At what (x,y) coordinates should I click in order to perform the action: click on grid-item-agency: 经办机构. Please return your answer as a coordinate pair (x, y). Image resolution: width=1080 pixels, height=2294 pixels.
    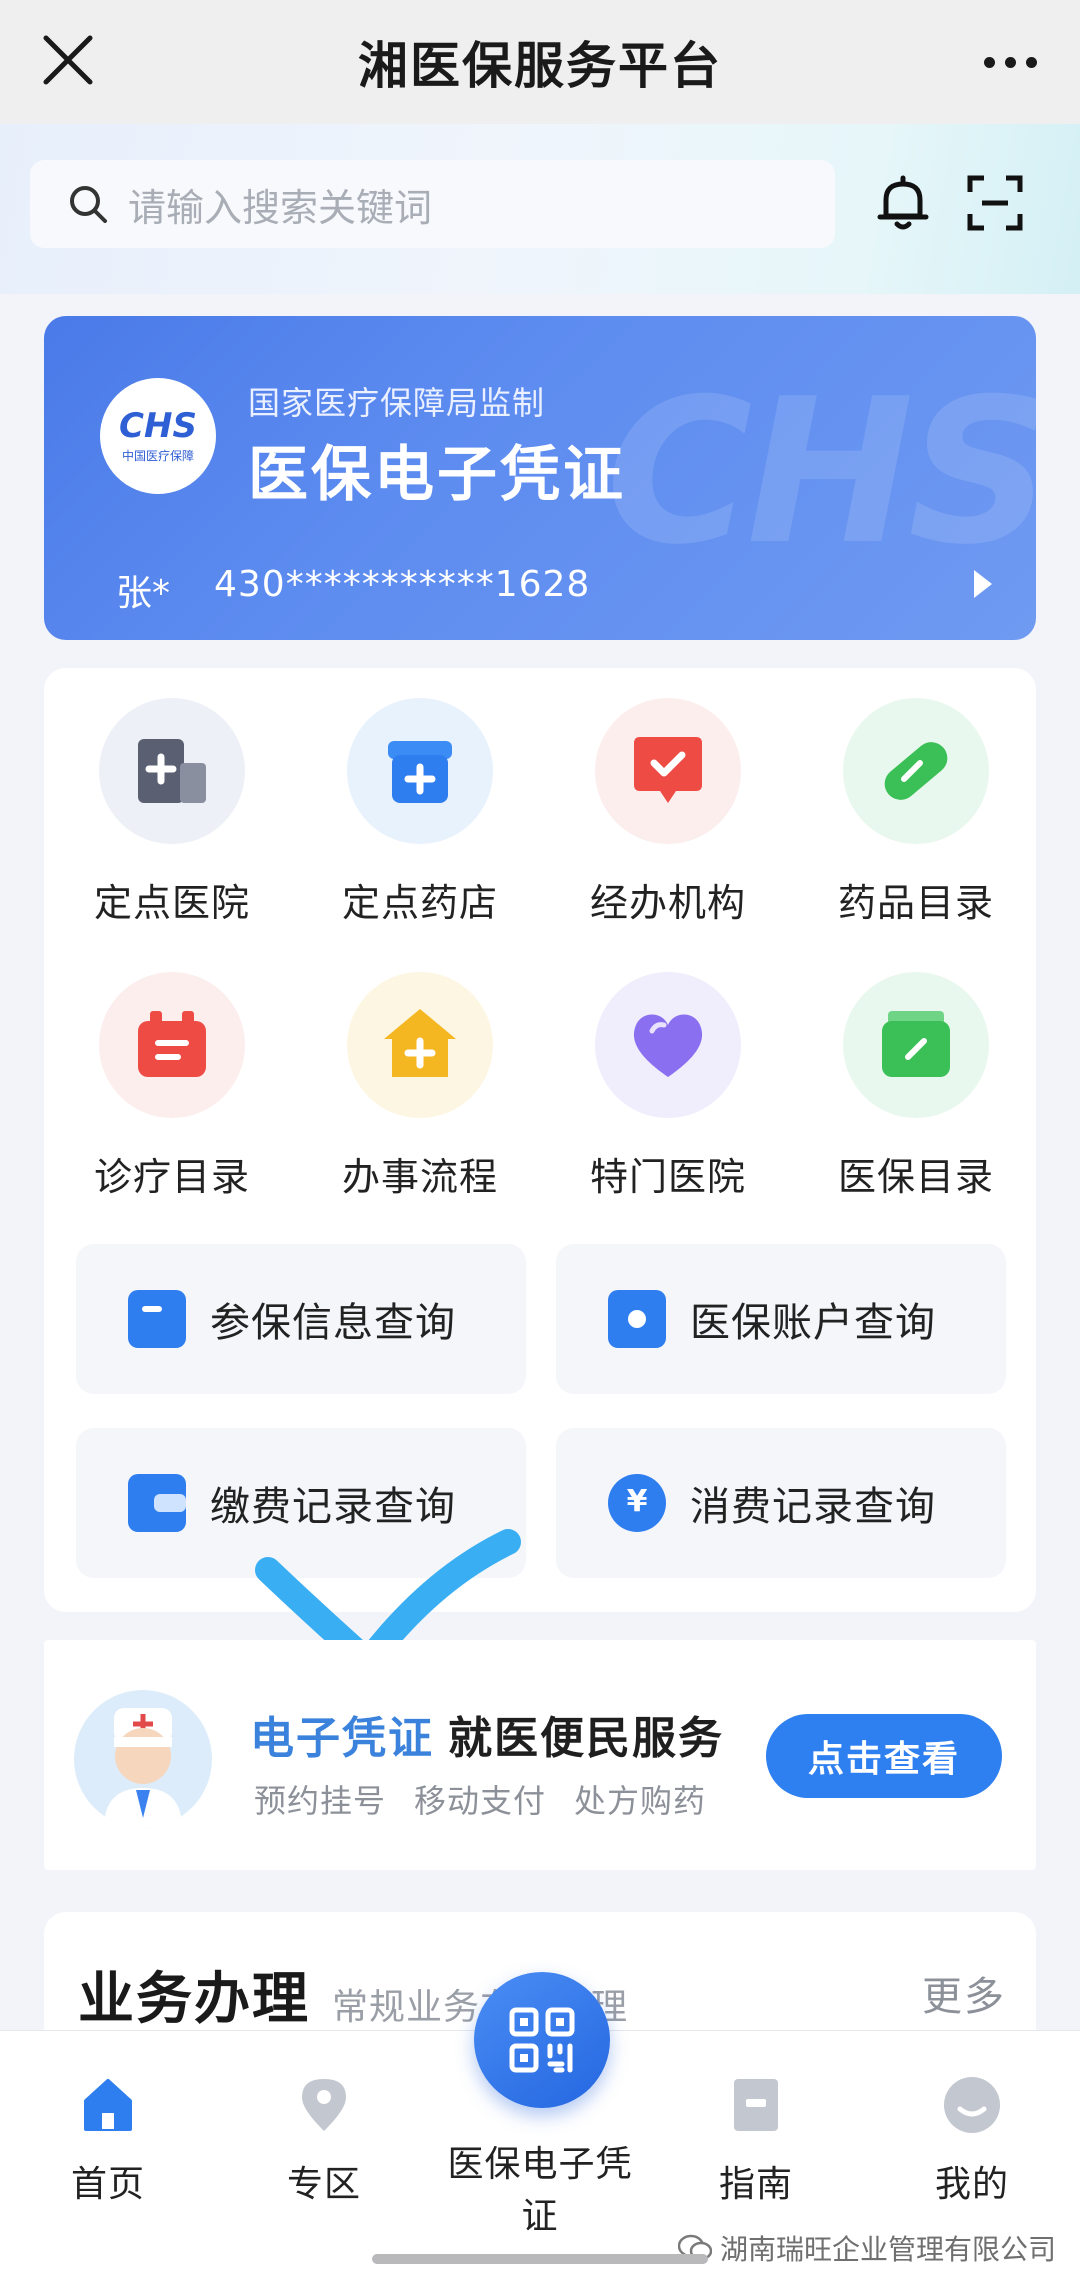
    Looking at the image, I should click on (668, 812).